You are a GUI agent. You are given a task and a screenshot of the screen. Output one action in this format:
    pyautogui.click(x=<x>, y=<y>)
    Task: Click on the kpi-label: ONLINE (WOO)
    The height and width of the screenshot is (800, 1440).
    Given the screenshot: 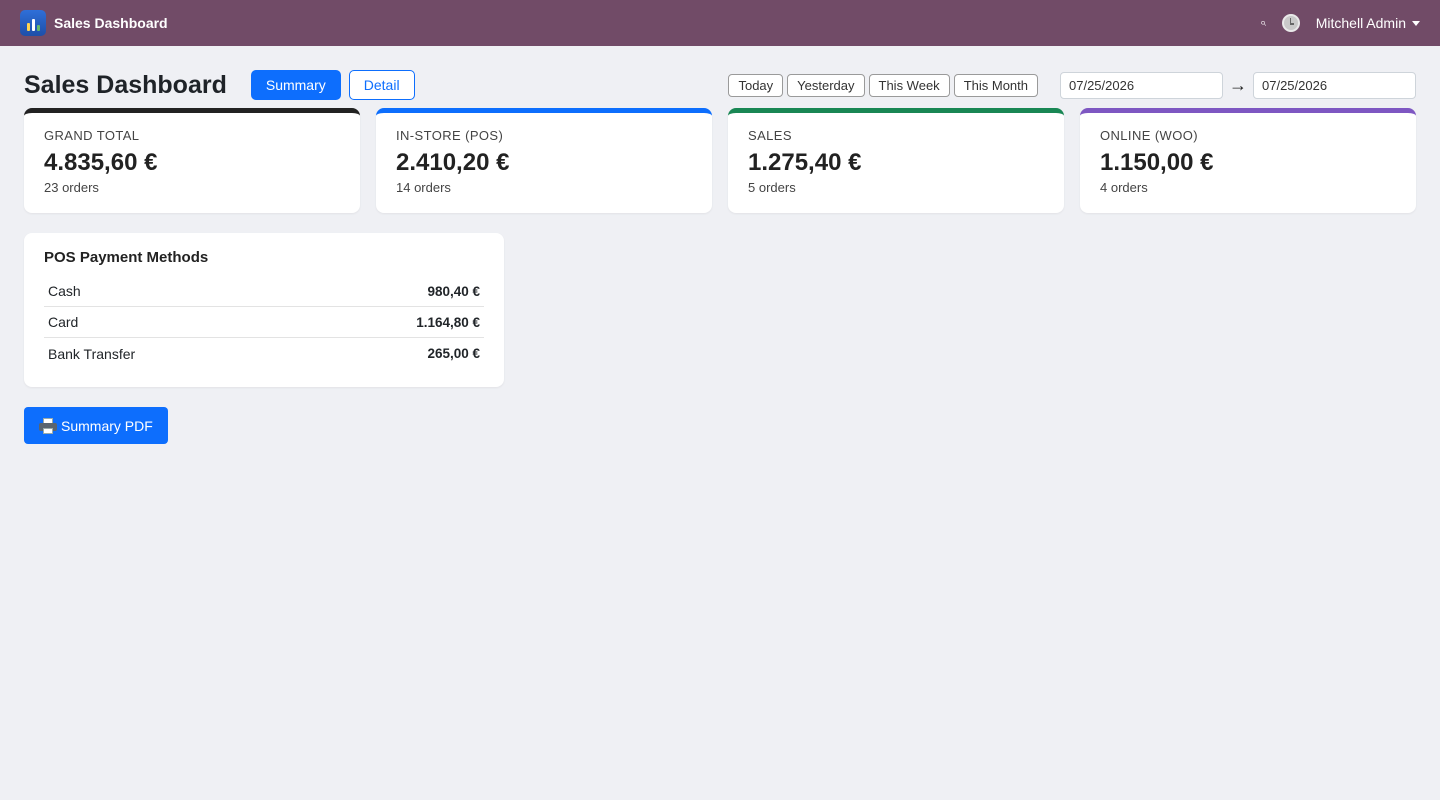 What is the action you would take?
    pyautogui.click(x=1149, y=135)
    